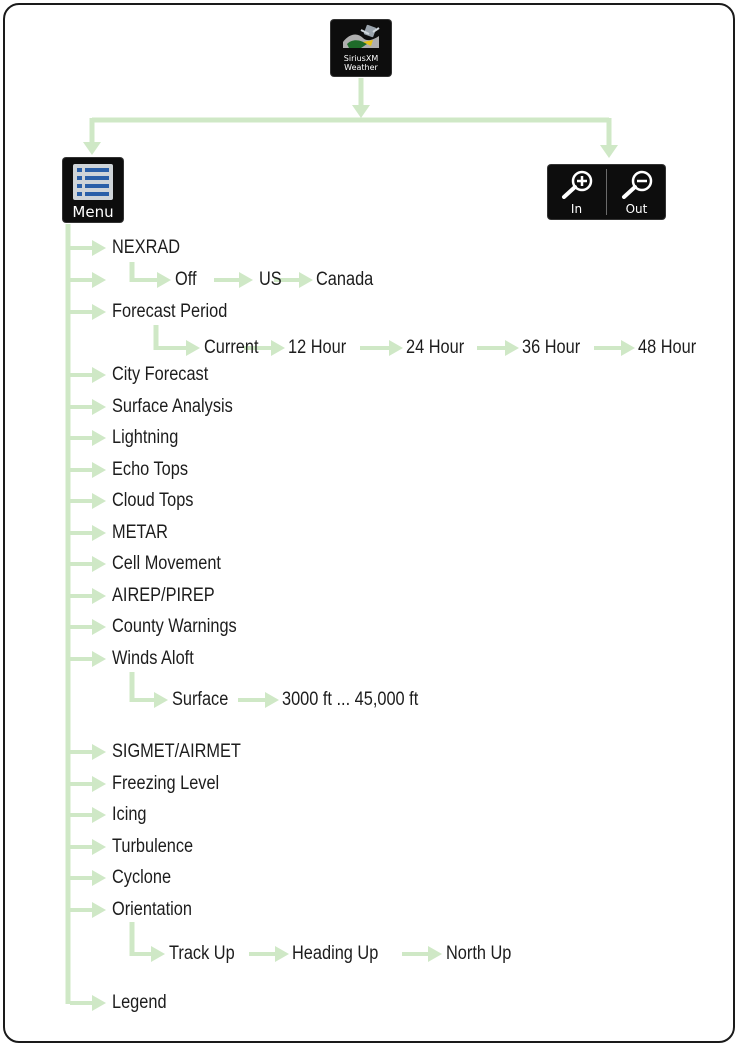  What do you see at coordinates (551, 347) in the screenshot?
I see `forecast-option-36-hour: 36 Hour` at bounding box center [551, 347].